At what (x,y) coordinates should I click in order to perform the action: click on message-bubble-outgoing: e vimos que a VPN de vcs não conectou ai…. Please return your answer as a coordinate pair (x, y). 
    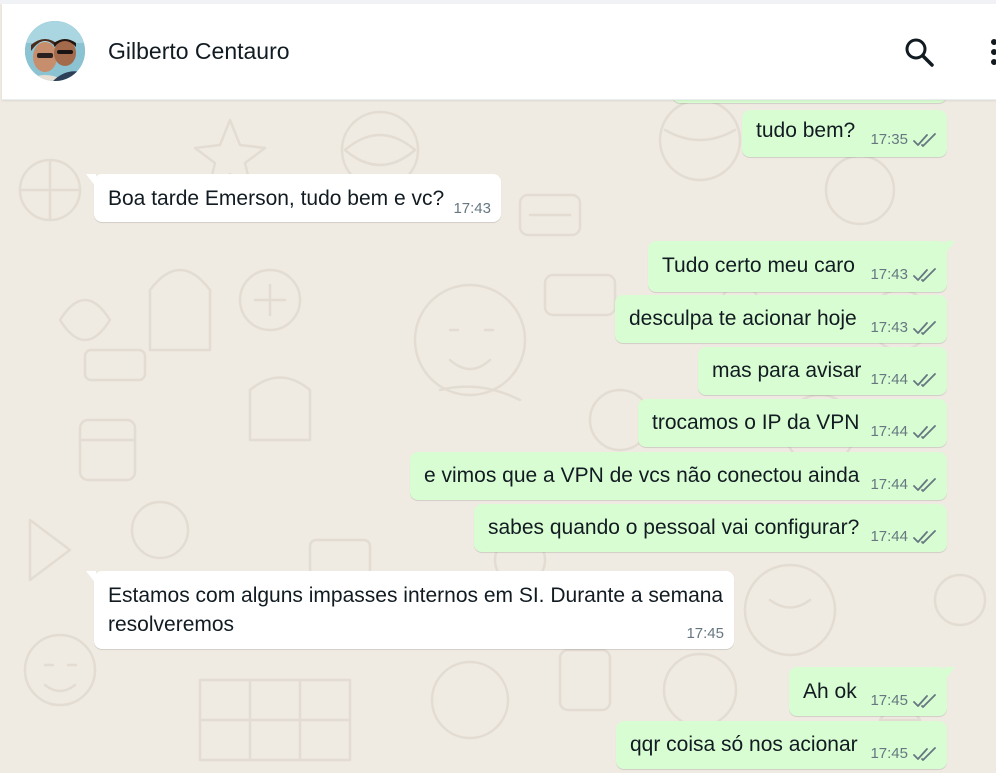
    Looking at the image, I should click on (678, 476).